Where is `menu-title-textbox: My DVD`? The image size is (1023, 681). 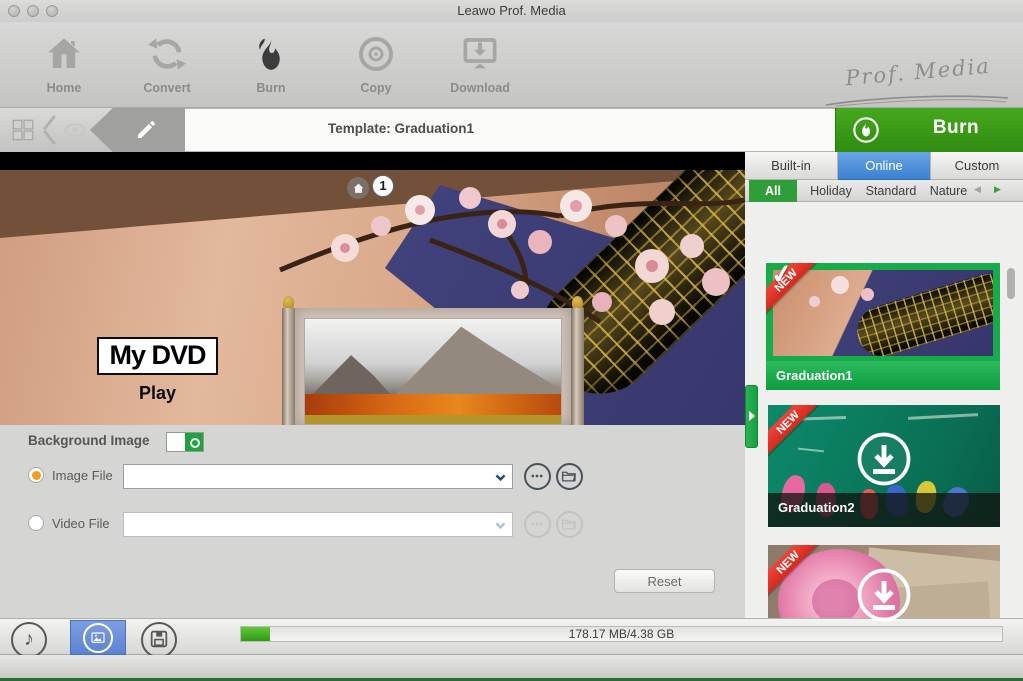 menu-title-textbox: My DVD is located at coordinates (157, 356).